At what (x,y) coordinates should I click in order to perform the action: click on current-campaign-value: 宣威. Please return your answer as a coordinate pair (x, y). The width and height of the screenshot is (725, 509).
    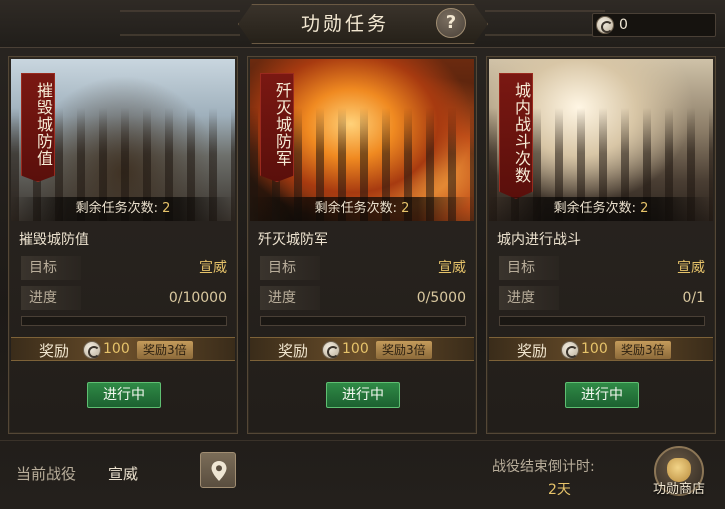
    Looking at the image, I should click on (123, 474).